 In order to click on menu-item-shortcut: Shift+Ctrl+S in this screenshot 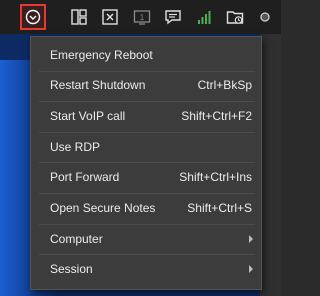, I will do `click(219, 208)`.